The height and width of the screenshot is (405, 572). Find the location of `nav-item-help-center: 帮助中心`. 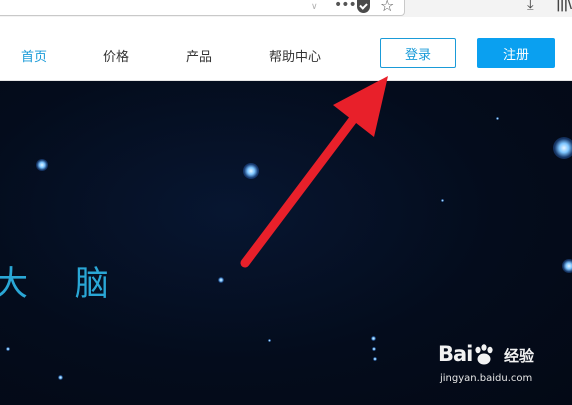

nav-item-help-center: 帮助中心 is located at coordinates (295, 55).